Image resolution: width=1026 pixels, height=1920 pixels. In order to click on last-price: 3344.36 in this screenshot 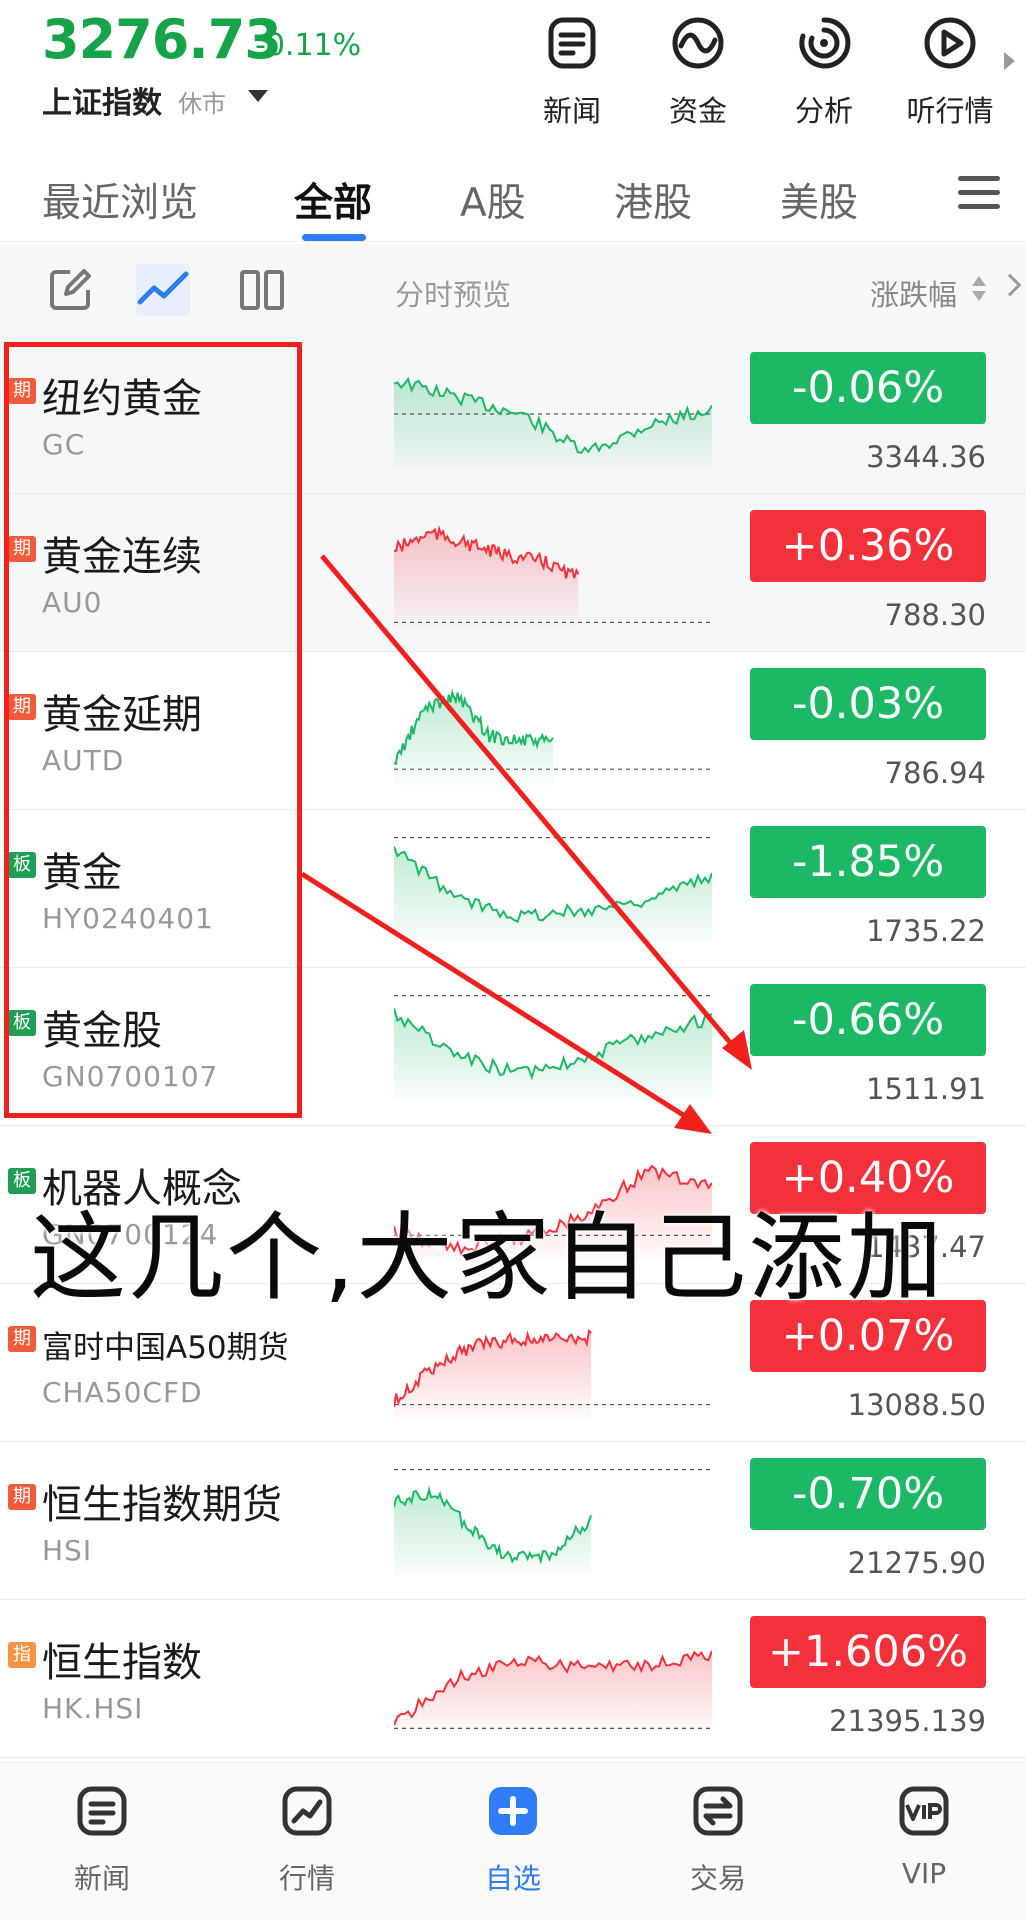, I will do `click(926, 457)`.